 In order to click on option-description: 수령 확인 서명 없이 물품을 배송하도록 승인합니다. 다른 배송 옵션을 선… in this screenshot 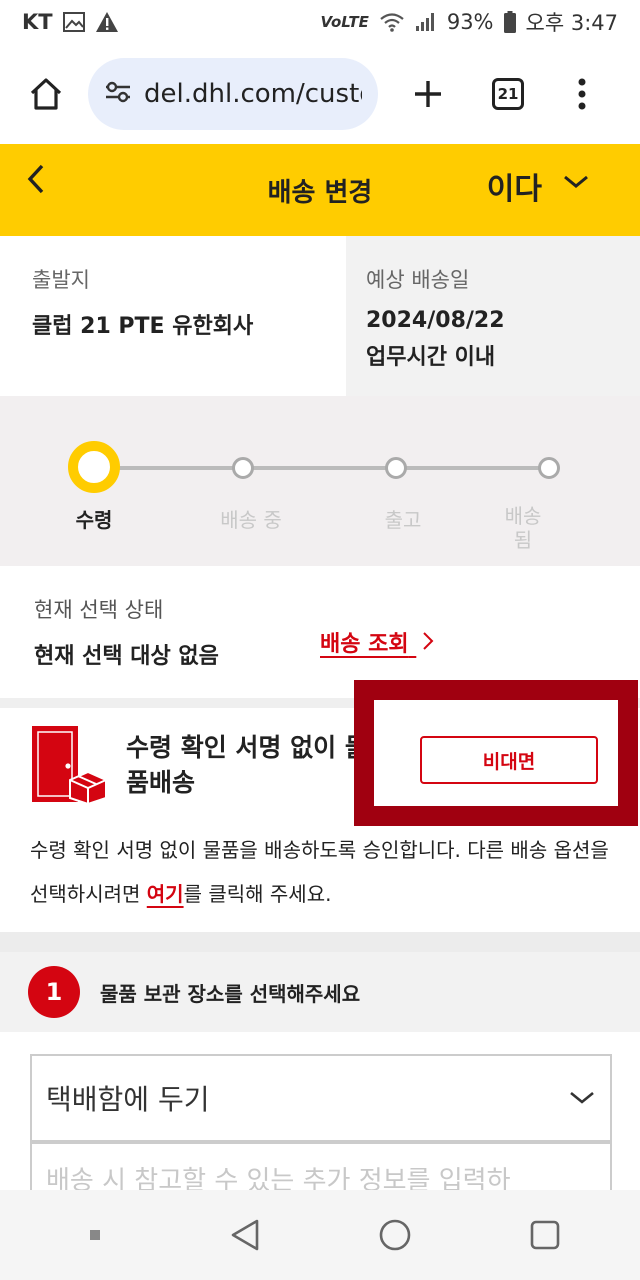, I will do `click(325, 872)`.